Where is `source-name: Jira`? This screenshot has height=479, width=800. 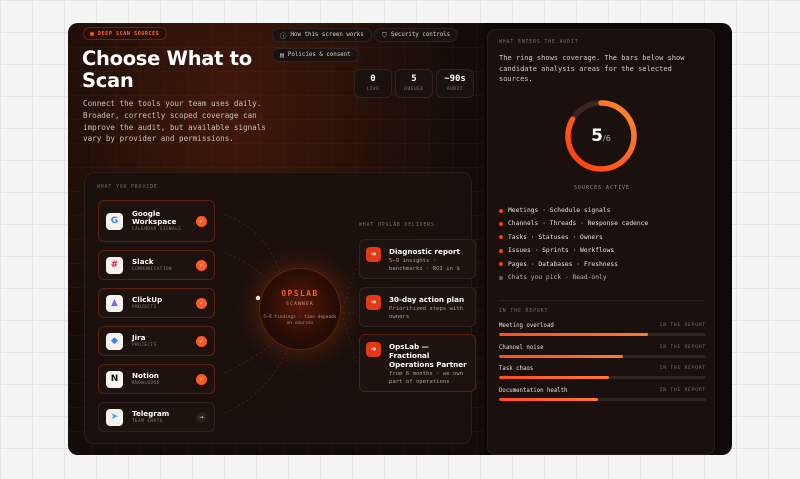 source-name: Jira is located at coordinates (139, 337).